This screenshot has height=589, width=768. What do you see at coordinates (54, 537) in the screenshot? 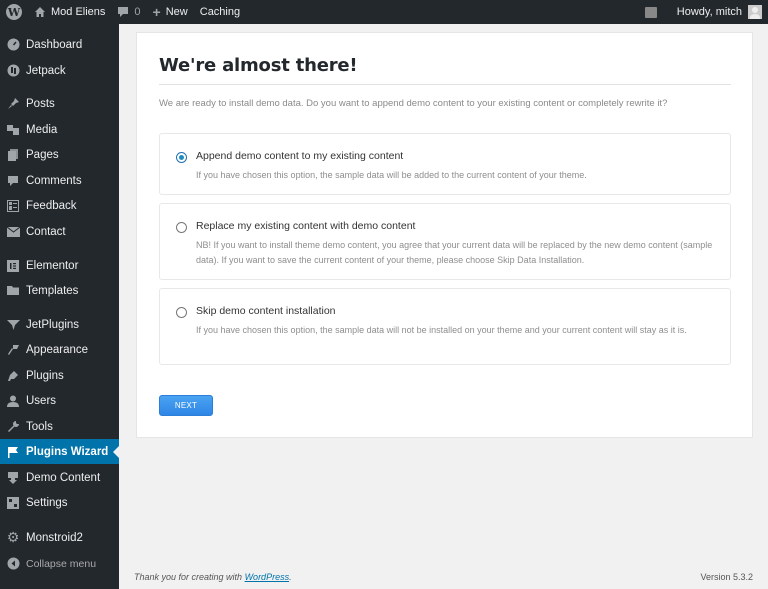
I see `sidebar-item-label: Monstroid2` at bounding box center [54, 537].